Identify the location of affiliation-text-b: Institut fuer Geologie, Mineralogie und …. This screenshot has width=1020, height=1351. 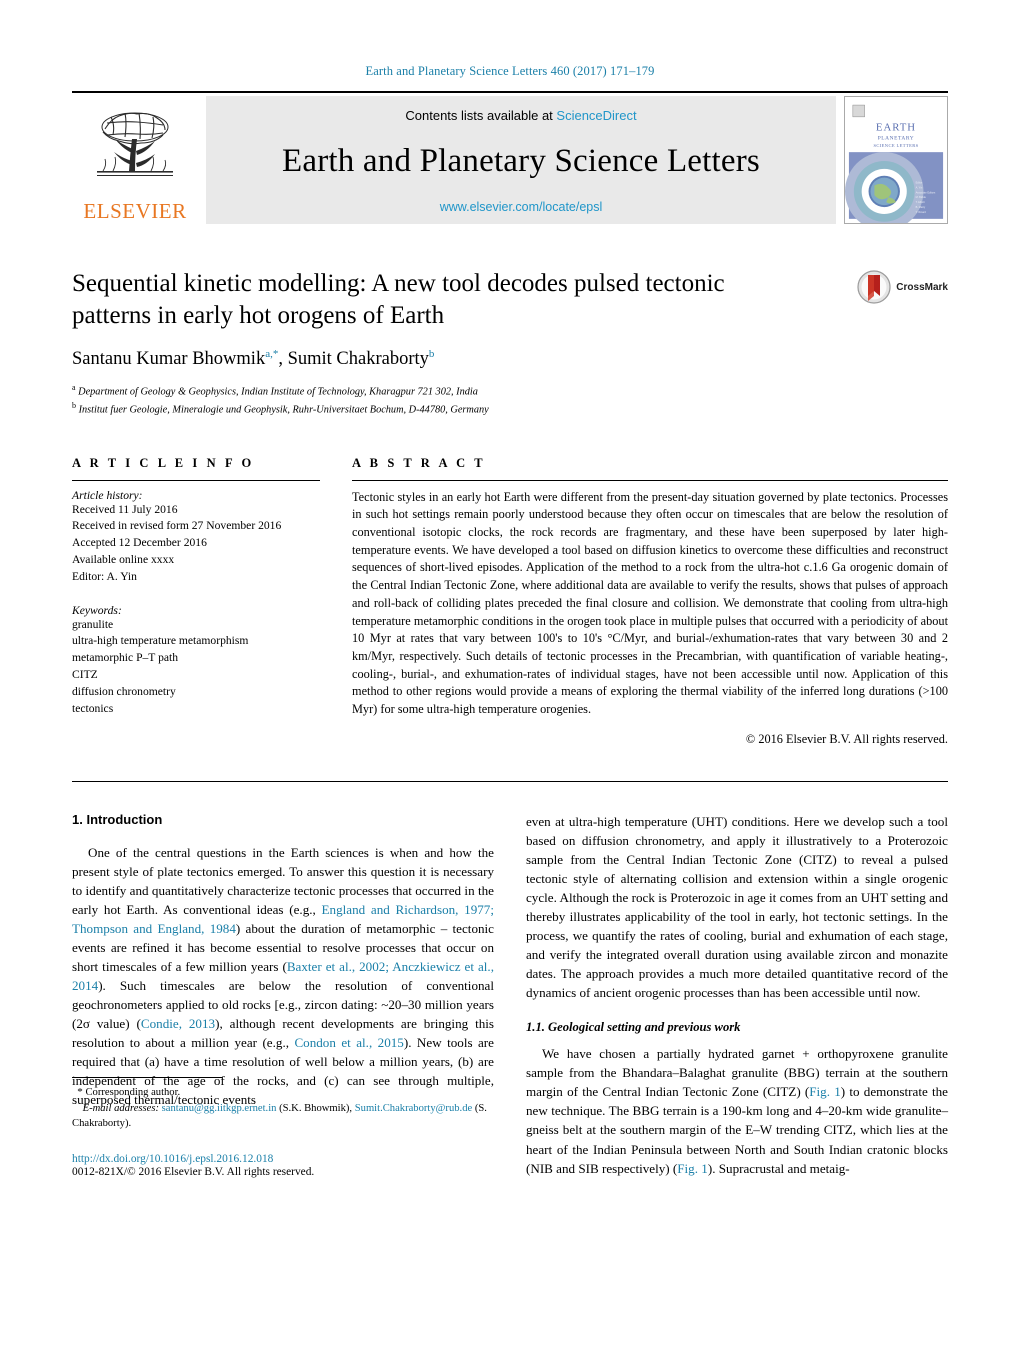
(283, 410).